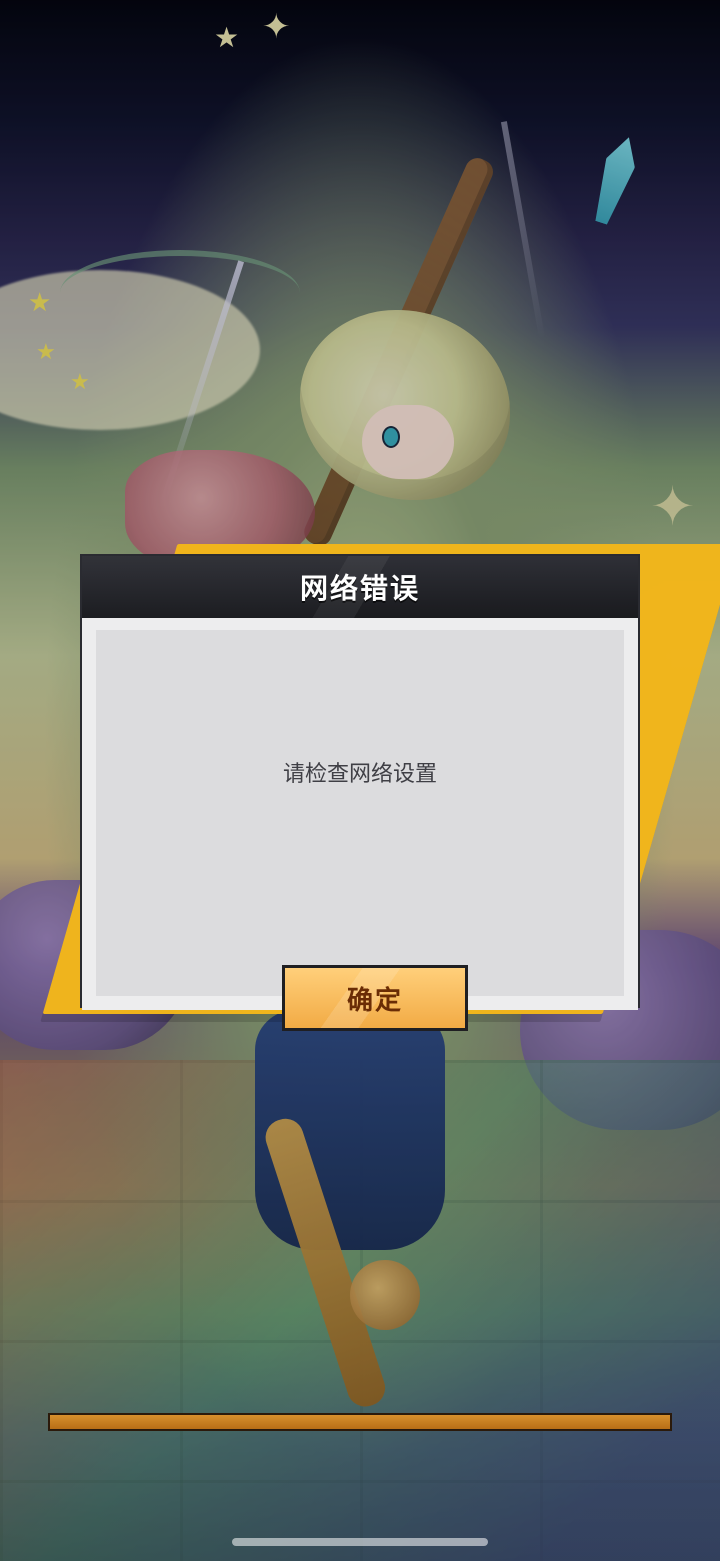 The height and width of the screenshot is (1561, 720). I want to click on dialog-title: 网络错误, so click(359, 588).